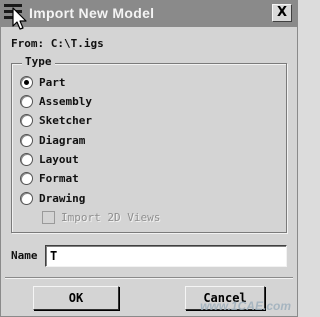 The height and width of the screenshot is (317, 320). I want to click on watermark-text: www.1CAE.com, so click(245, 306).